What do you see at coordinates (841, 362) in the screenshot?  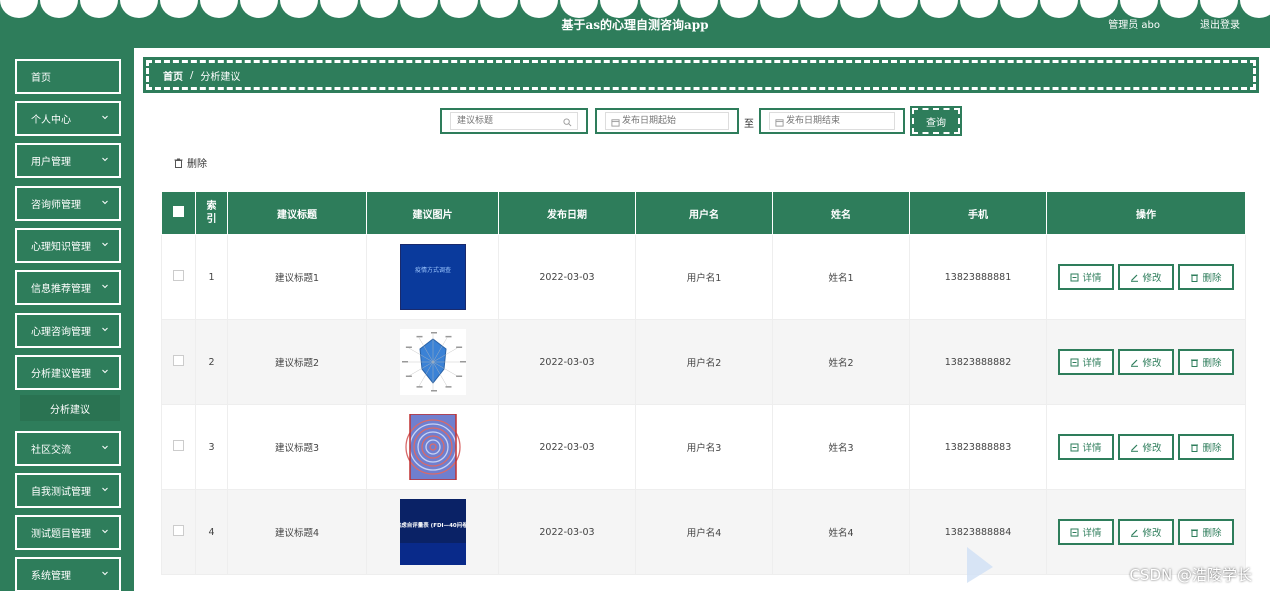 I see `cell-name: 姓名2` at bounding box center [841, 362].